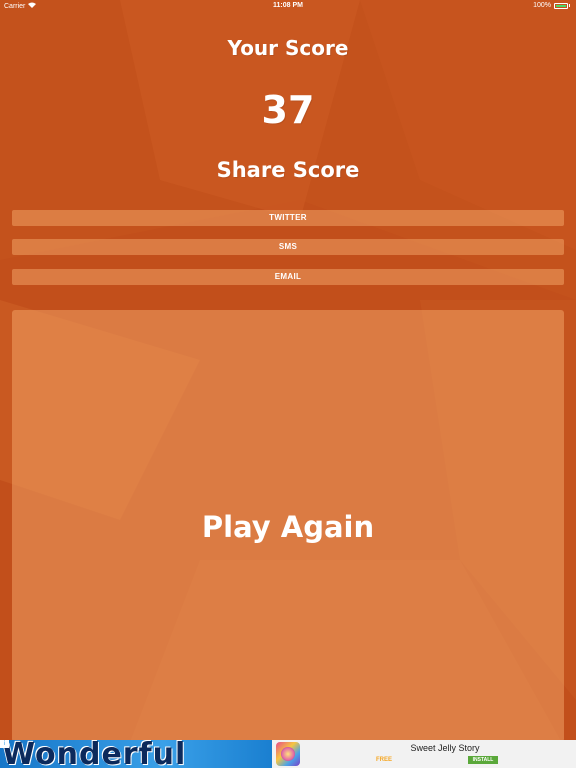 The width and height of the screenshot is (576, 768). I want to click on ad-graphic: Wonderful i, so click(136, 754).